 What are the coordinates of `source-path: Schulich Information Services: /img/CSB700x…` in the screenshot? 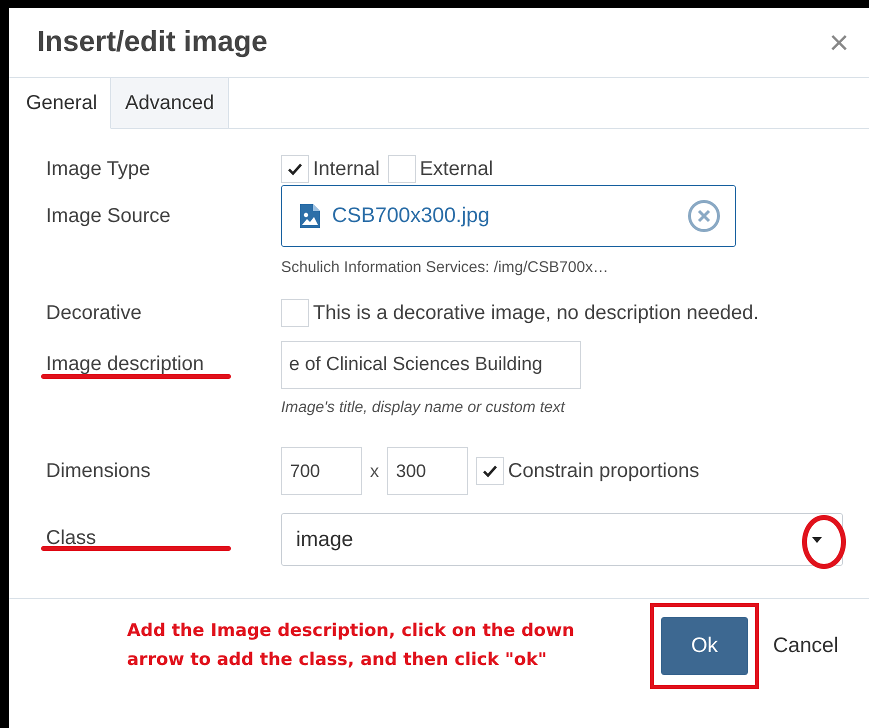 It's located at (445, 268).